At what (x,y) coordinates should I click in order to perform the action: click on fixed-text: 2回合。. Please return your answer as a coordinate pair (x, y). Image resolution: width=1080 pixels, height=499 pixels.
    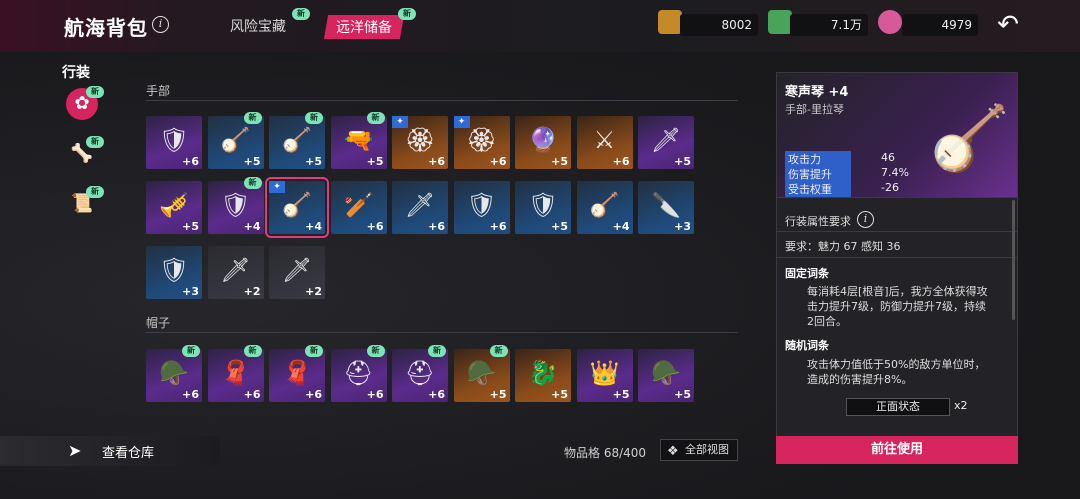
    Looking at the image, I should click on (827, 321).